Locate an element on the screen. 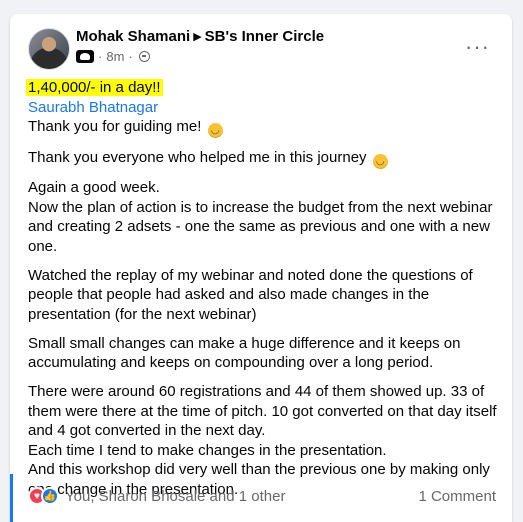  reactors-summary: You, Sharon Bhosale and 1 other is located at coordinates (175, 496).